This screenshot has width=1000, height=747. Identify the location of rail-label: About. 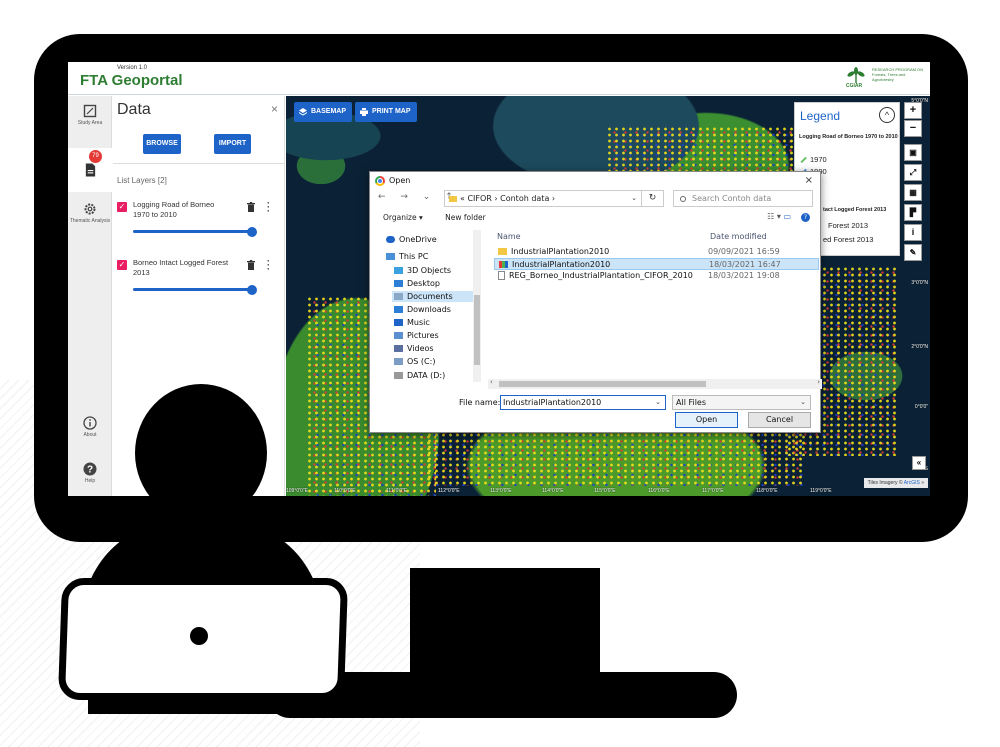
(90, 435).